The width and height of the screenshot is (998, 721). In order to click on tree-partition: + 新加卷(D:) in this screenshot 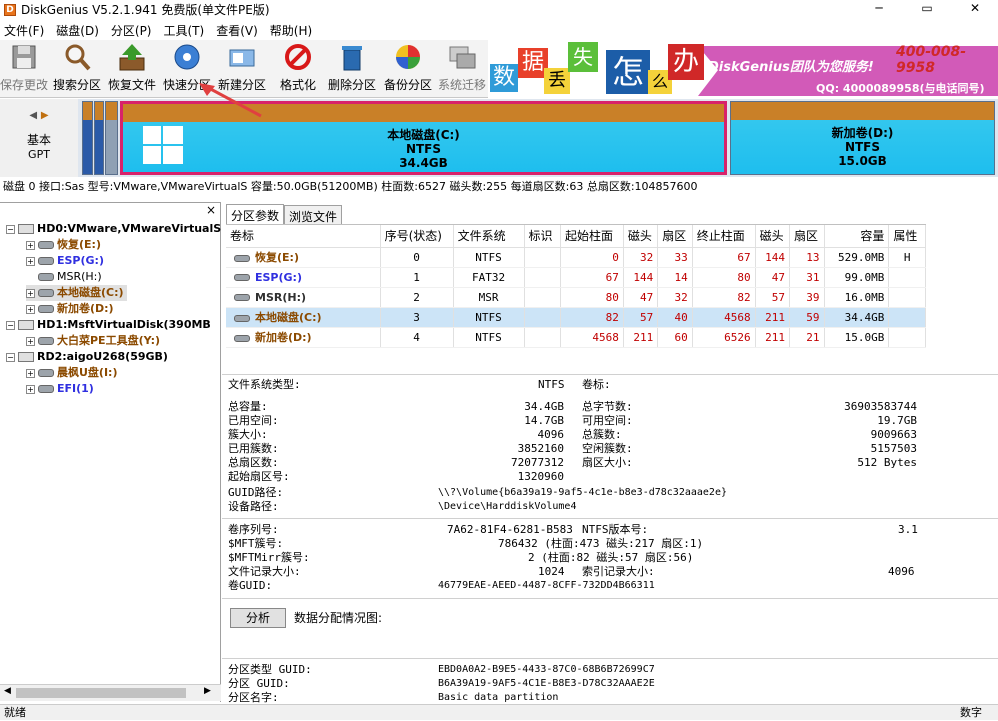, I will do `click(70, 309)`.